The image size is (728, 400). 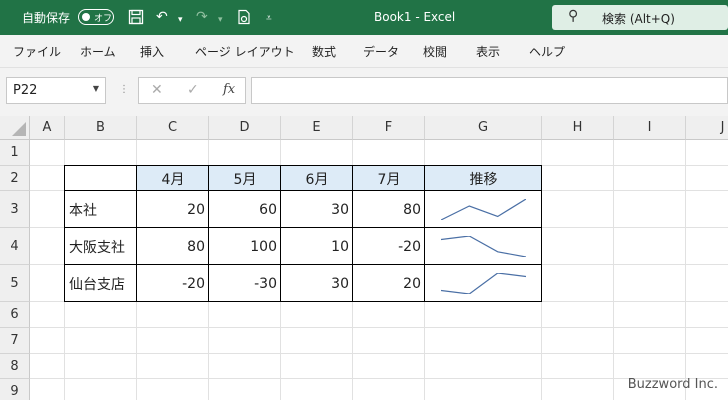 What do you see at coordinates (672, 384) in the screenshot?
I see `watermark: Buzzword Inc.` at bounding box center [672, 384].